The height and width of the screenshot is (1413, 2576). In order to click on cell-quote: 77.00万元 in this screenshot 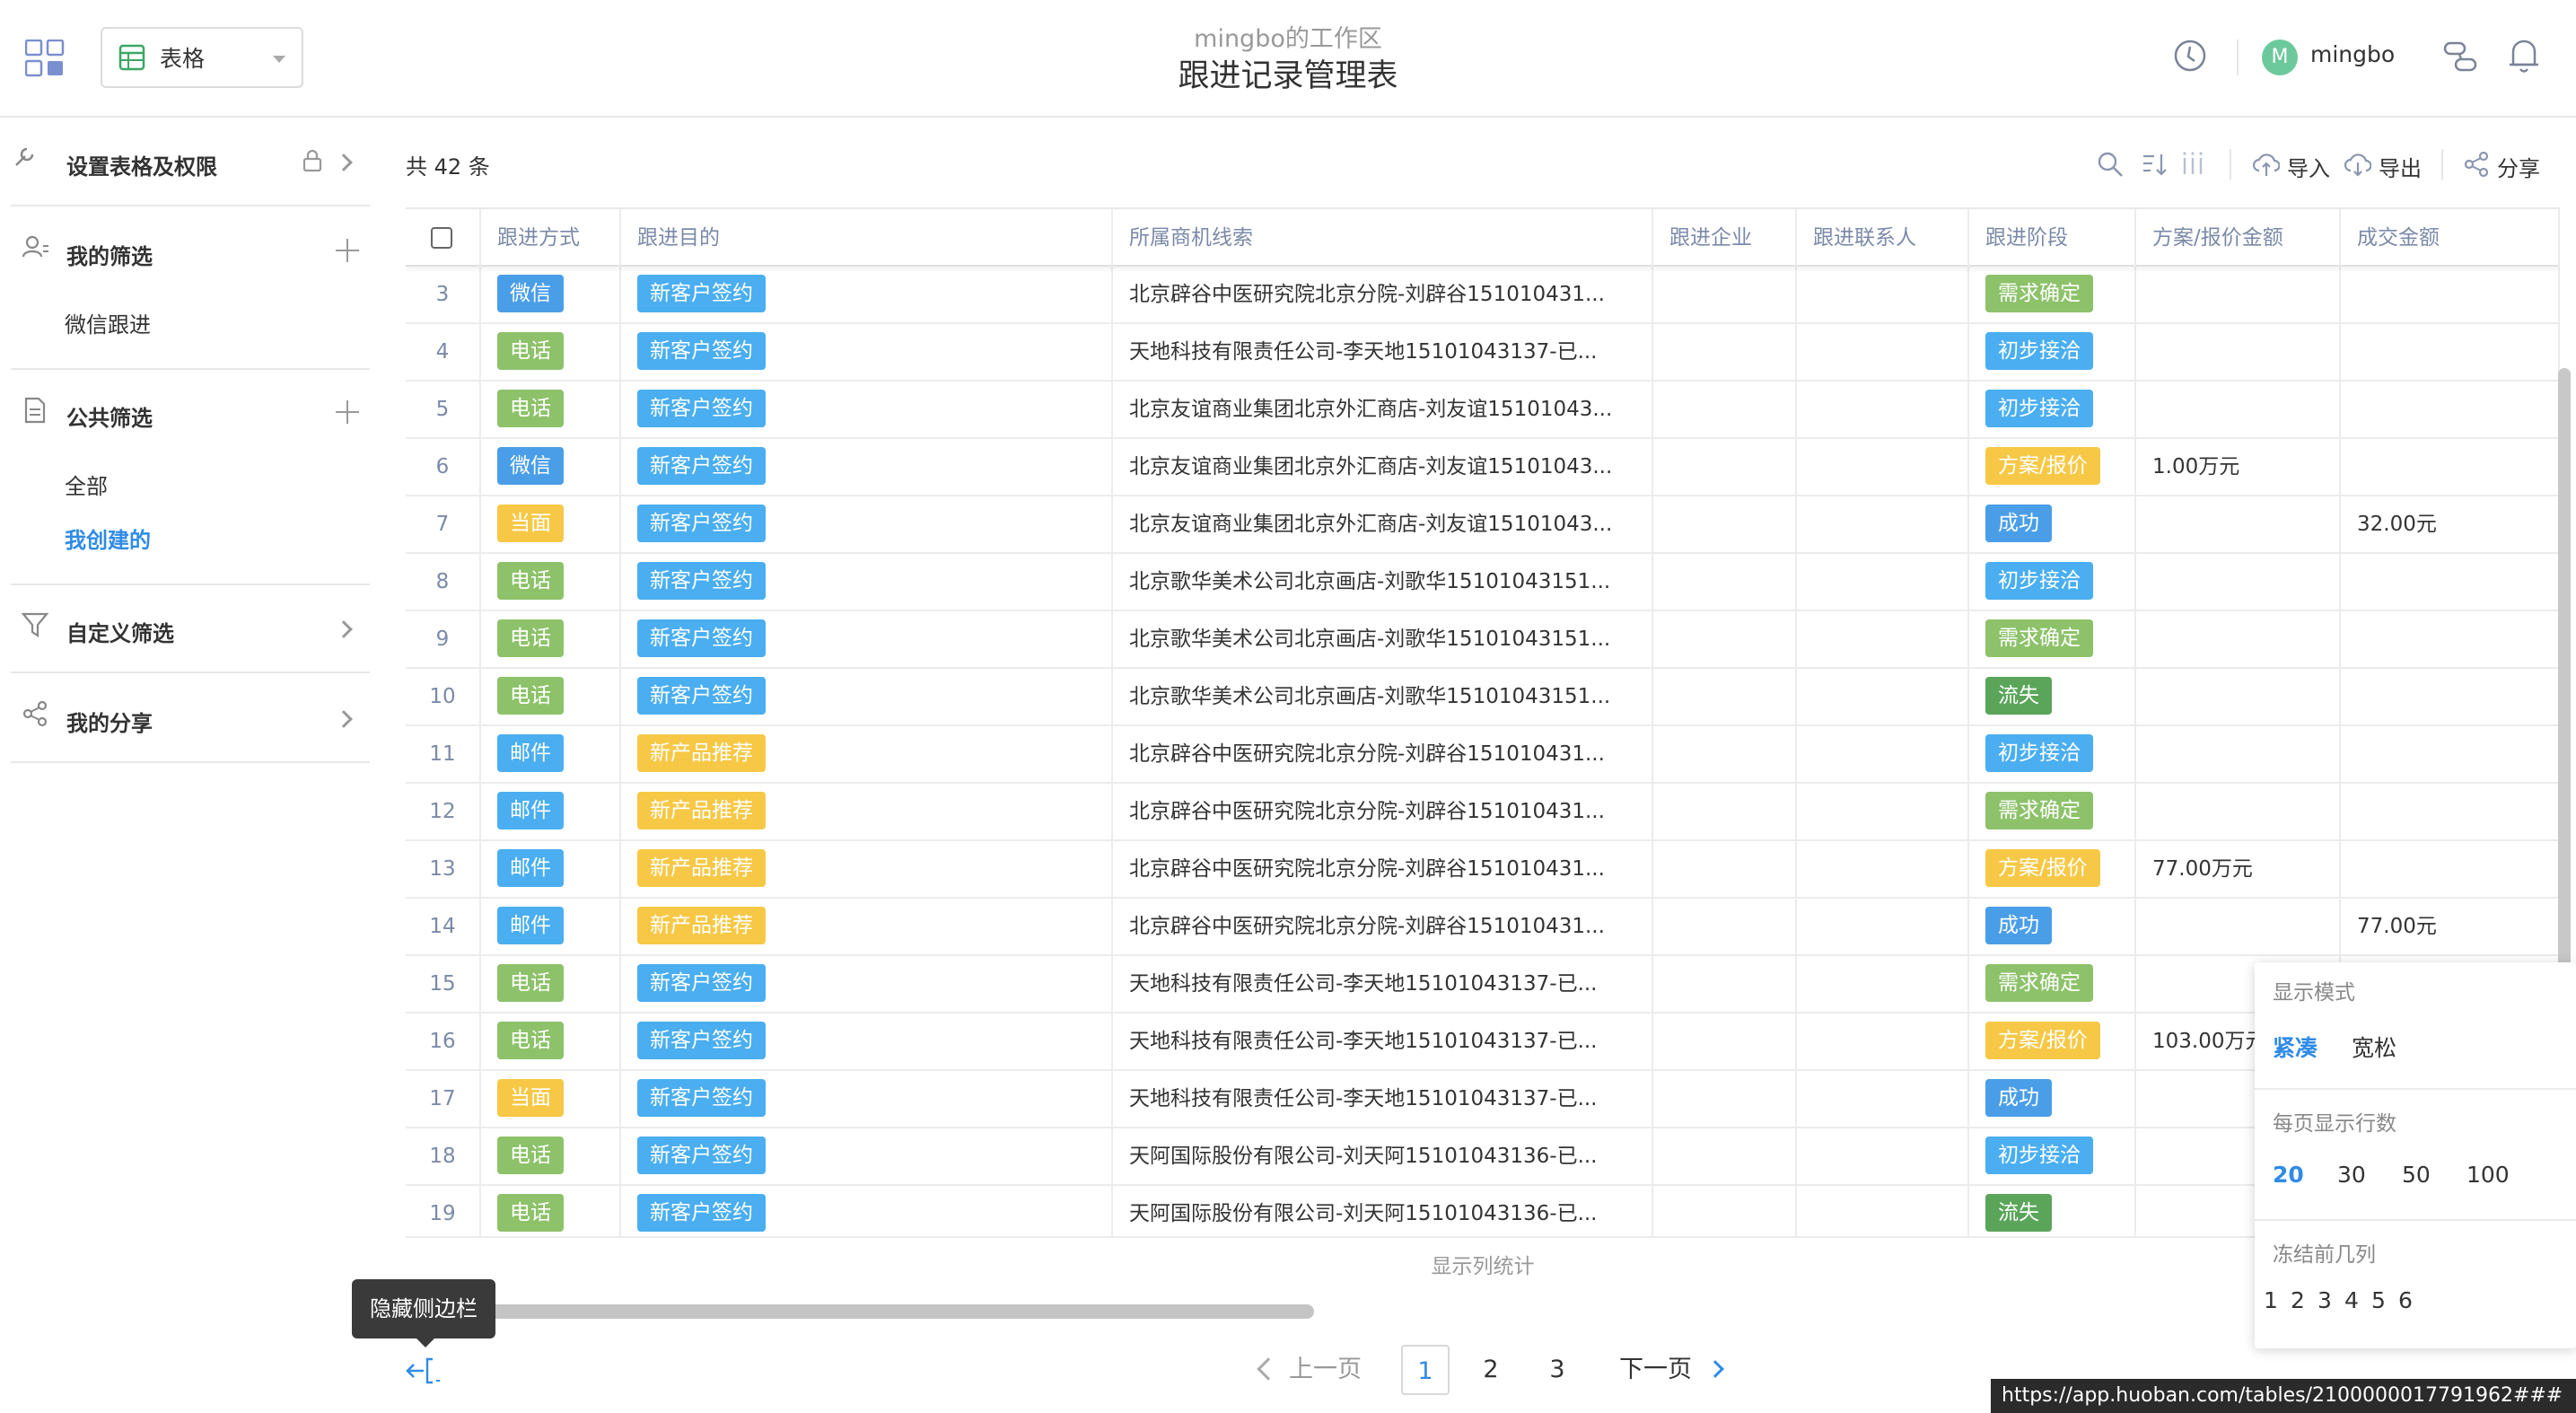, I will do `click(2238, 869)`.